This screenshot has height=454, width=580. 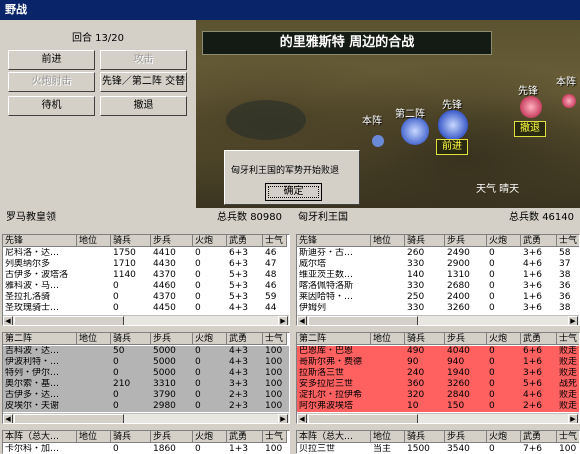 What do you see at coordinates (146, 351) in the screenshot?
I see `table-row: 吉科波・达… 50 5000 0 4+3 100` at bounding box center [146, 351].